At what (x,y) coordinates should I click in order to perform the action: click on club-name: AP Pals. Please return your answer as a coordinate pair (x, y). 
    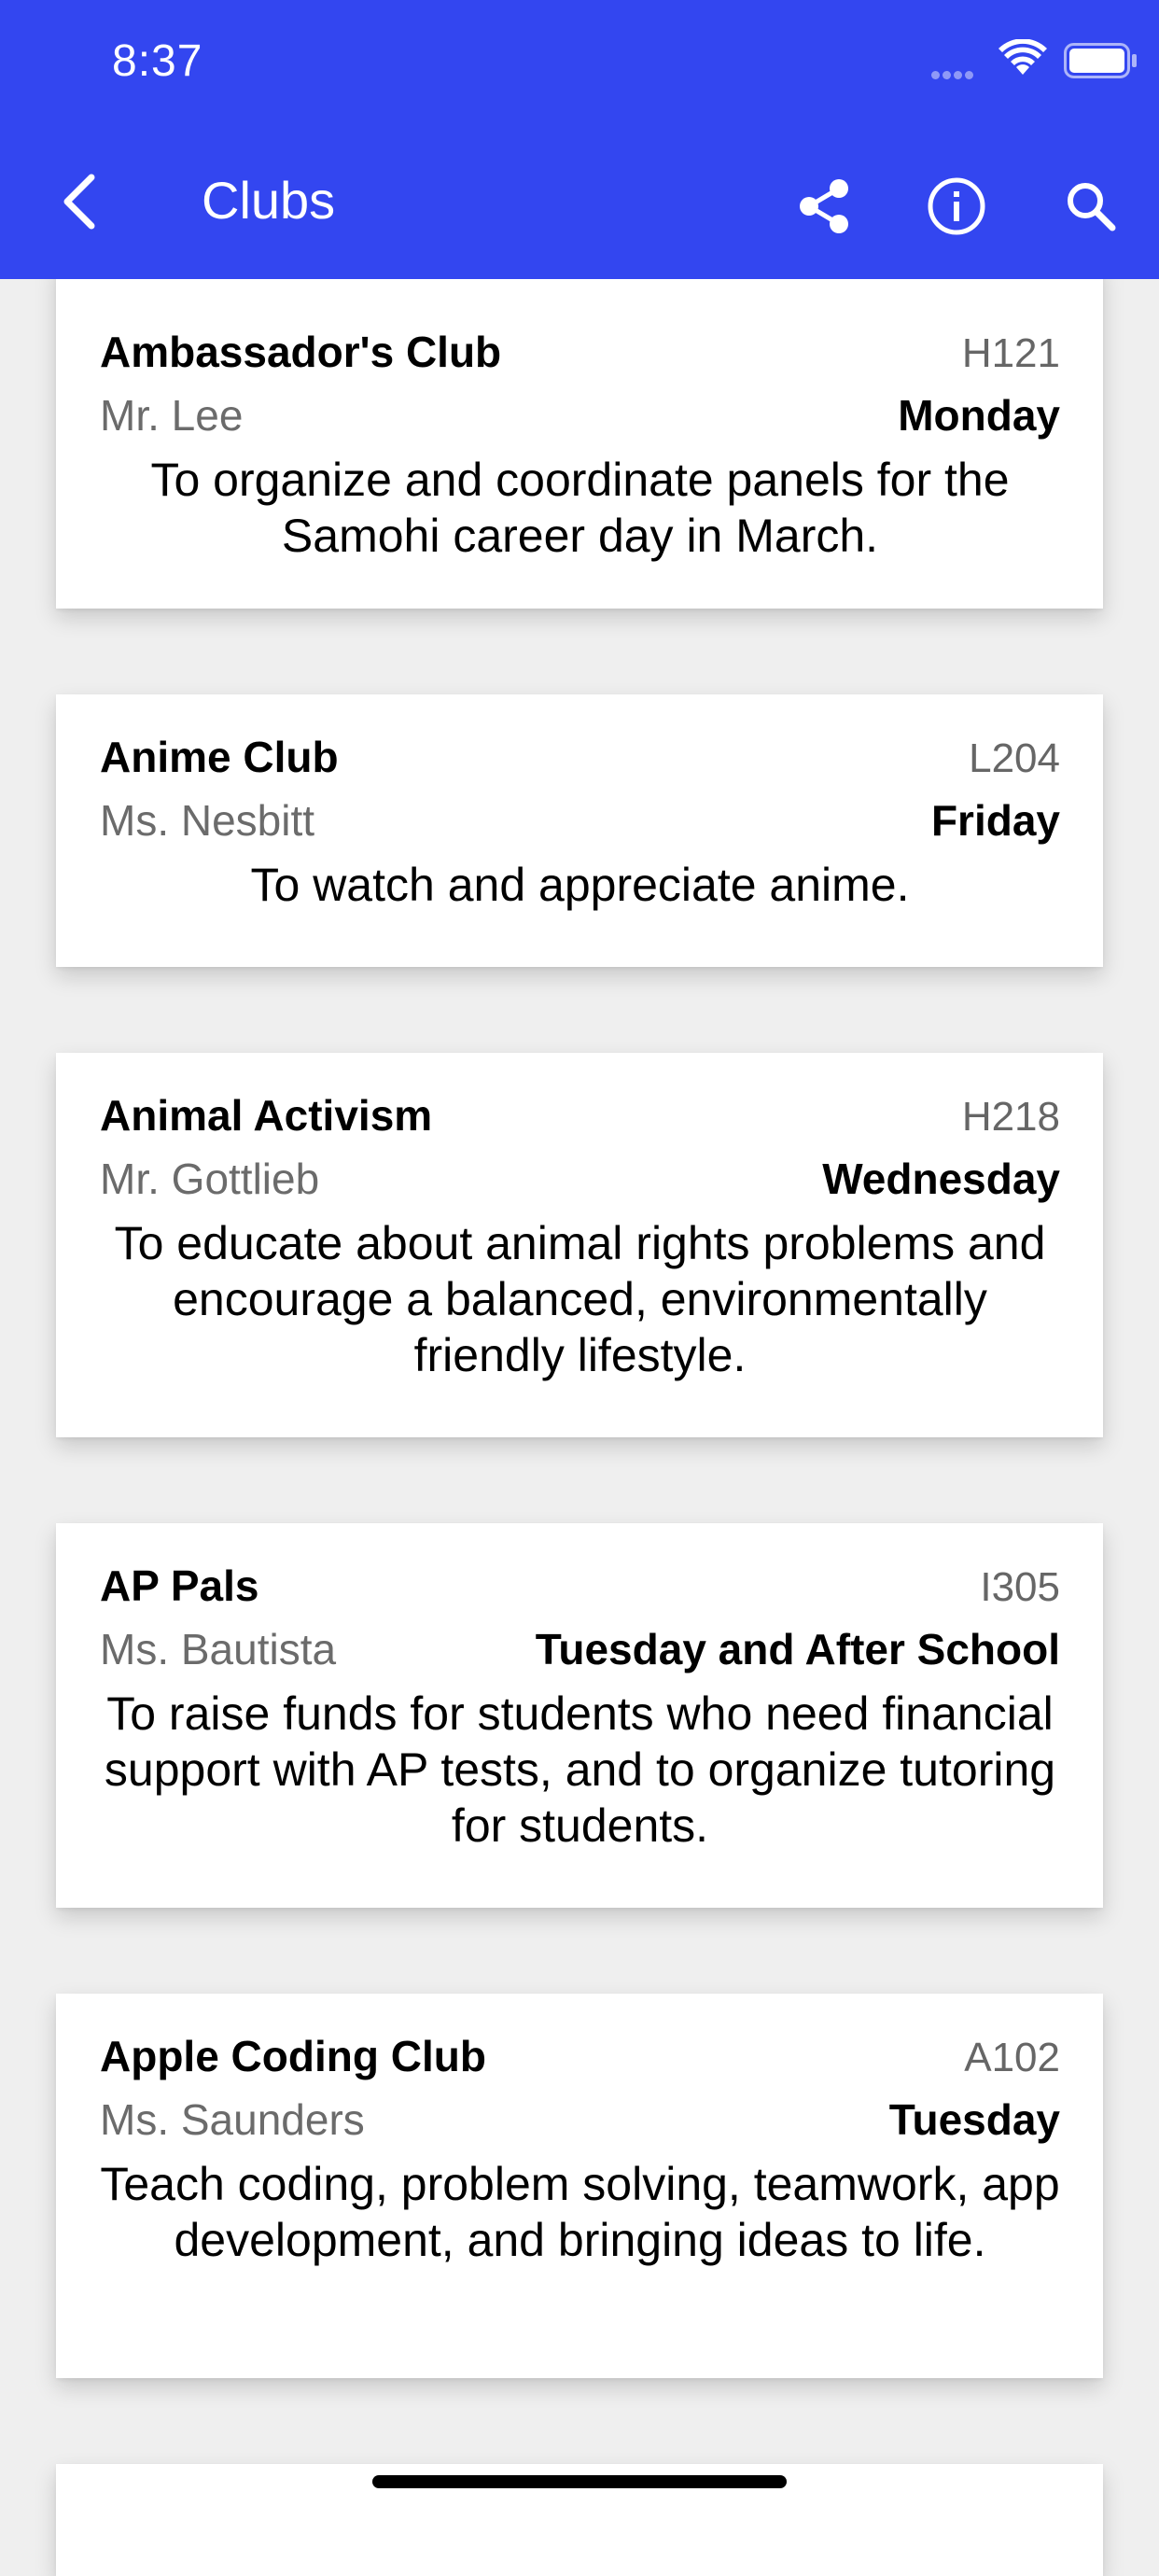
    Looking at the image, I should click on (180, 1585).